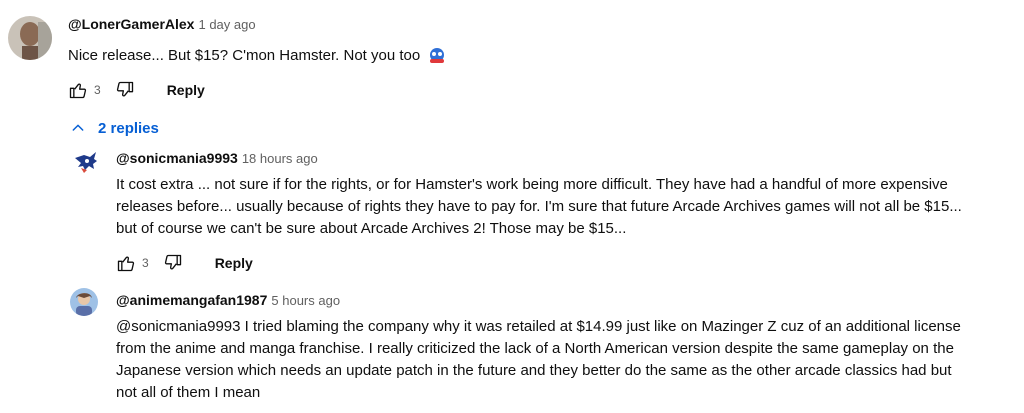  I want to click on reply-timestamp: 18 hours ago, so click(280, 158).